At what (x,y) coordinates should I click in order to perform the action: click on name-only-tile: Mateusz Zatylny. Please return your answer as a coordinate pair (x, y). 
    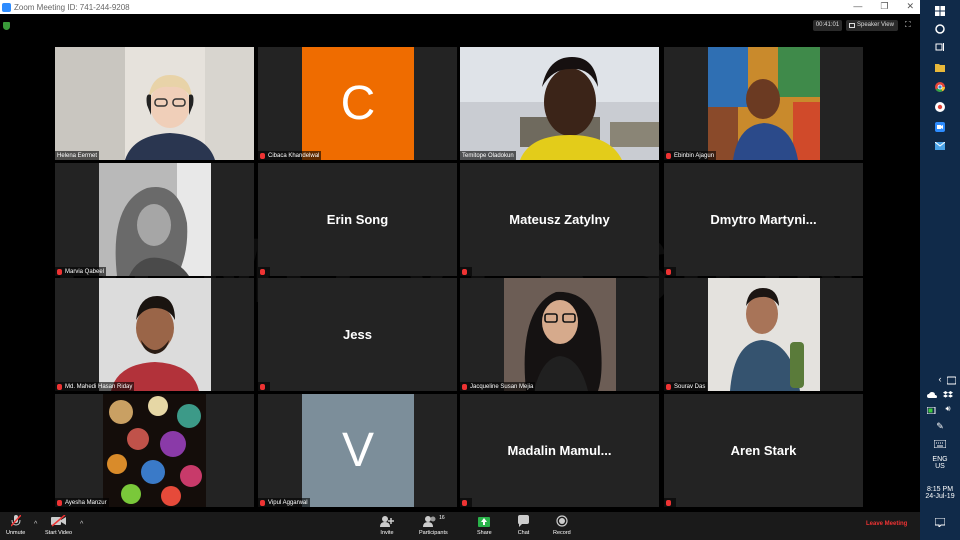
    Looking at the image, I should click on (559, 219).